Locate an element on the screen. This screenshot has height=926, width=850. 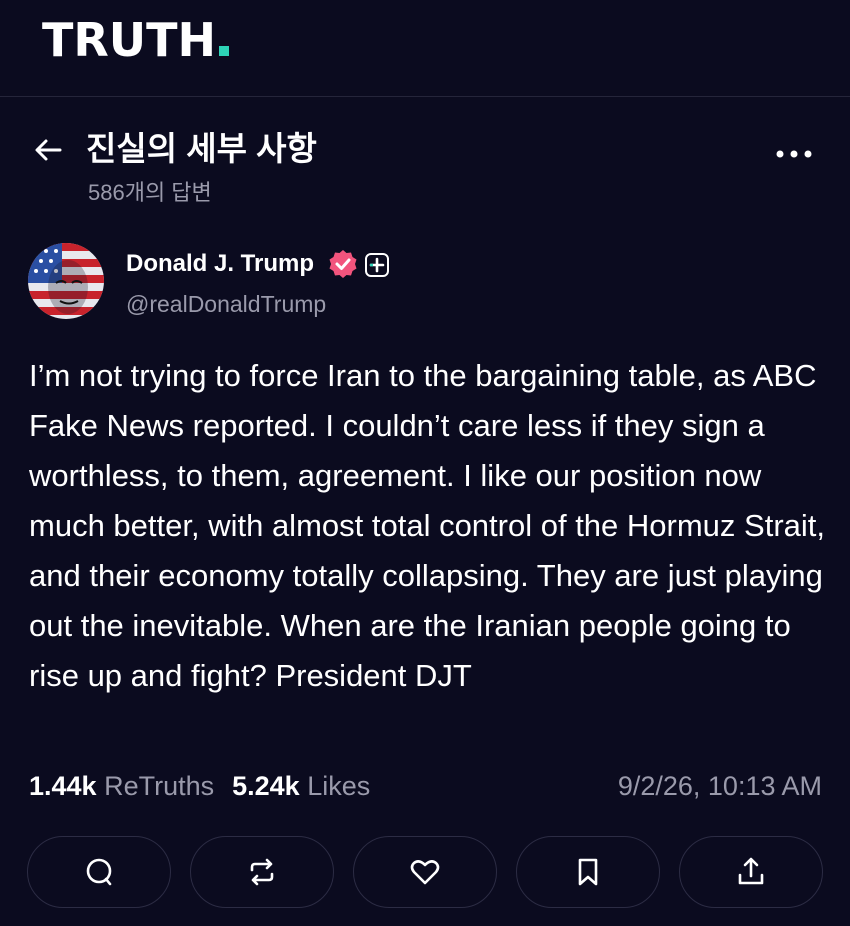
bookmark-icon is located at coordinates (588, 872).